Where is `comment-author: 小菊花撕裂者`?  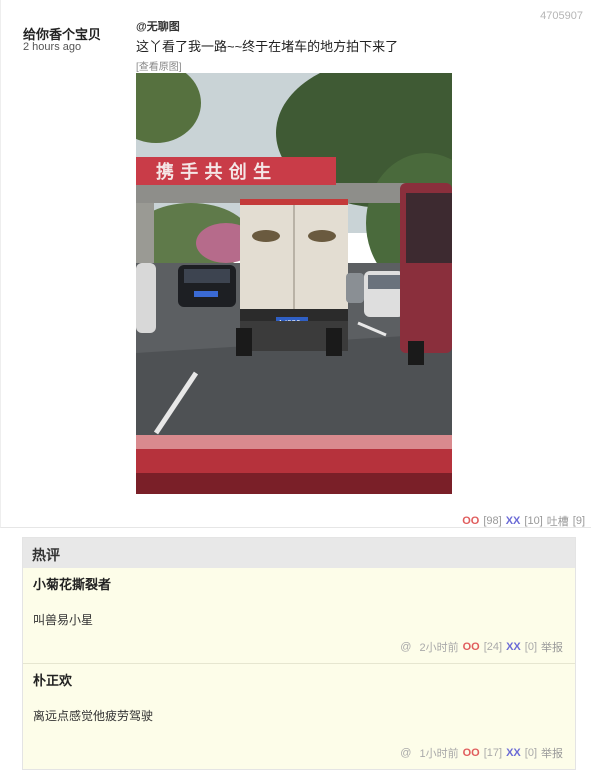
comment-author: 小菊花撕裂者 is located at coordinates (304, 583).